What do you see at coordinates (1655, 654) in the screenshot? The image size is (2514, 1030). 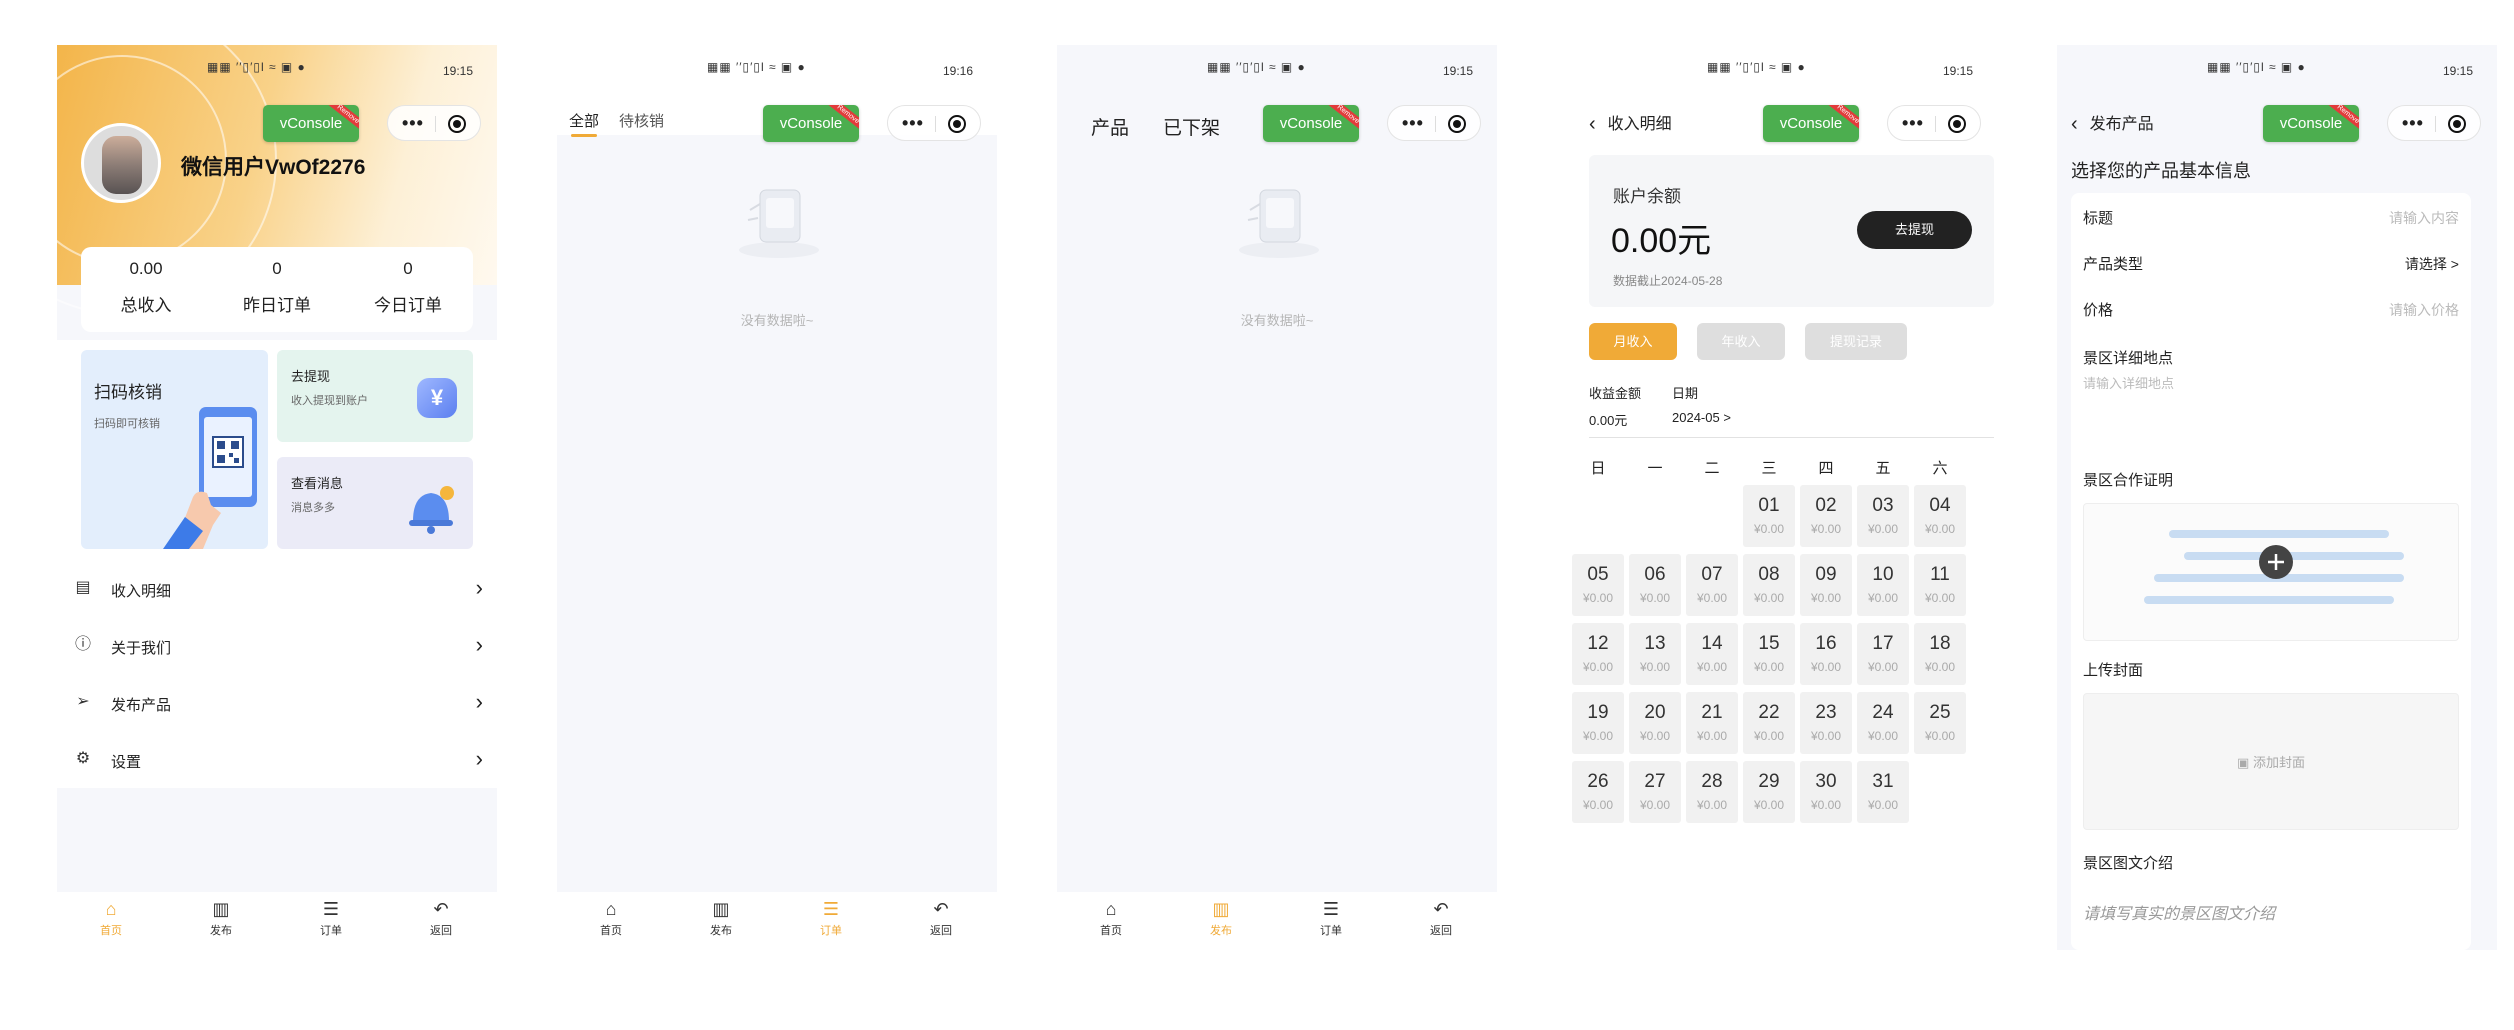 I see `calendar-day: 13 ¥0.00` at bounding box center [1655, 654].